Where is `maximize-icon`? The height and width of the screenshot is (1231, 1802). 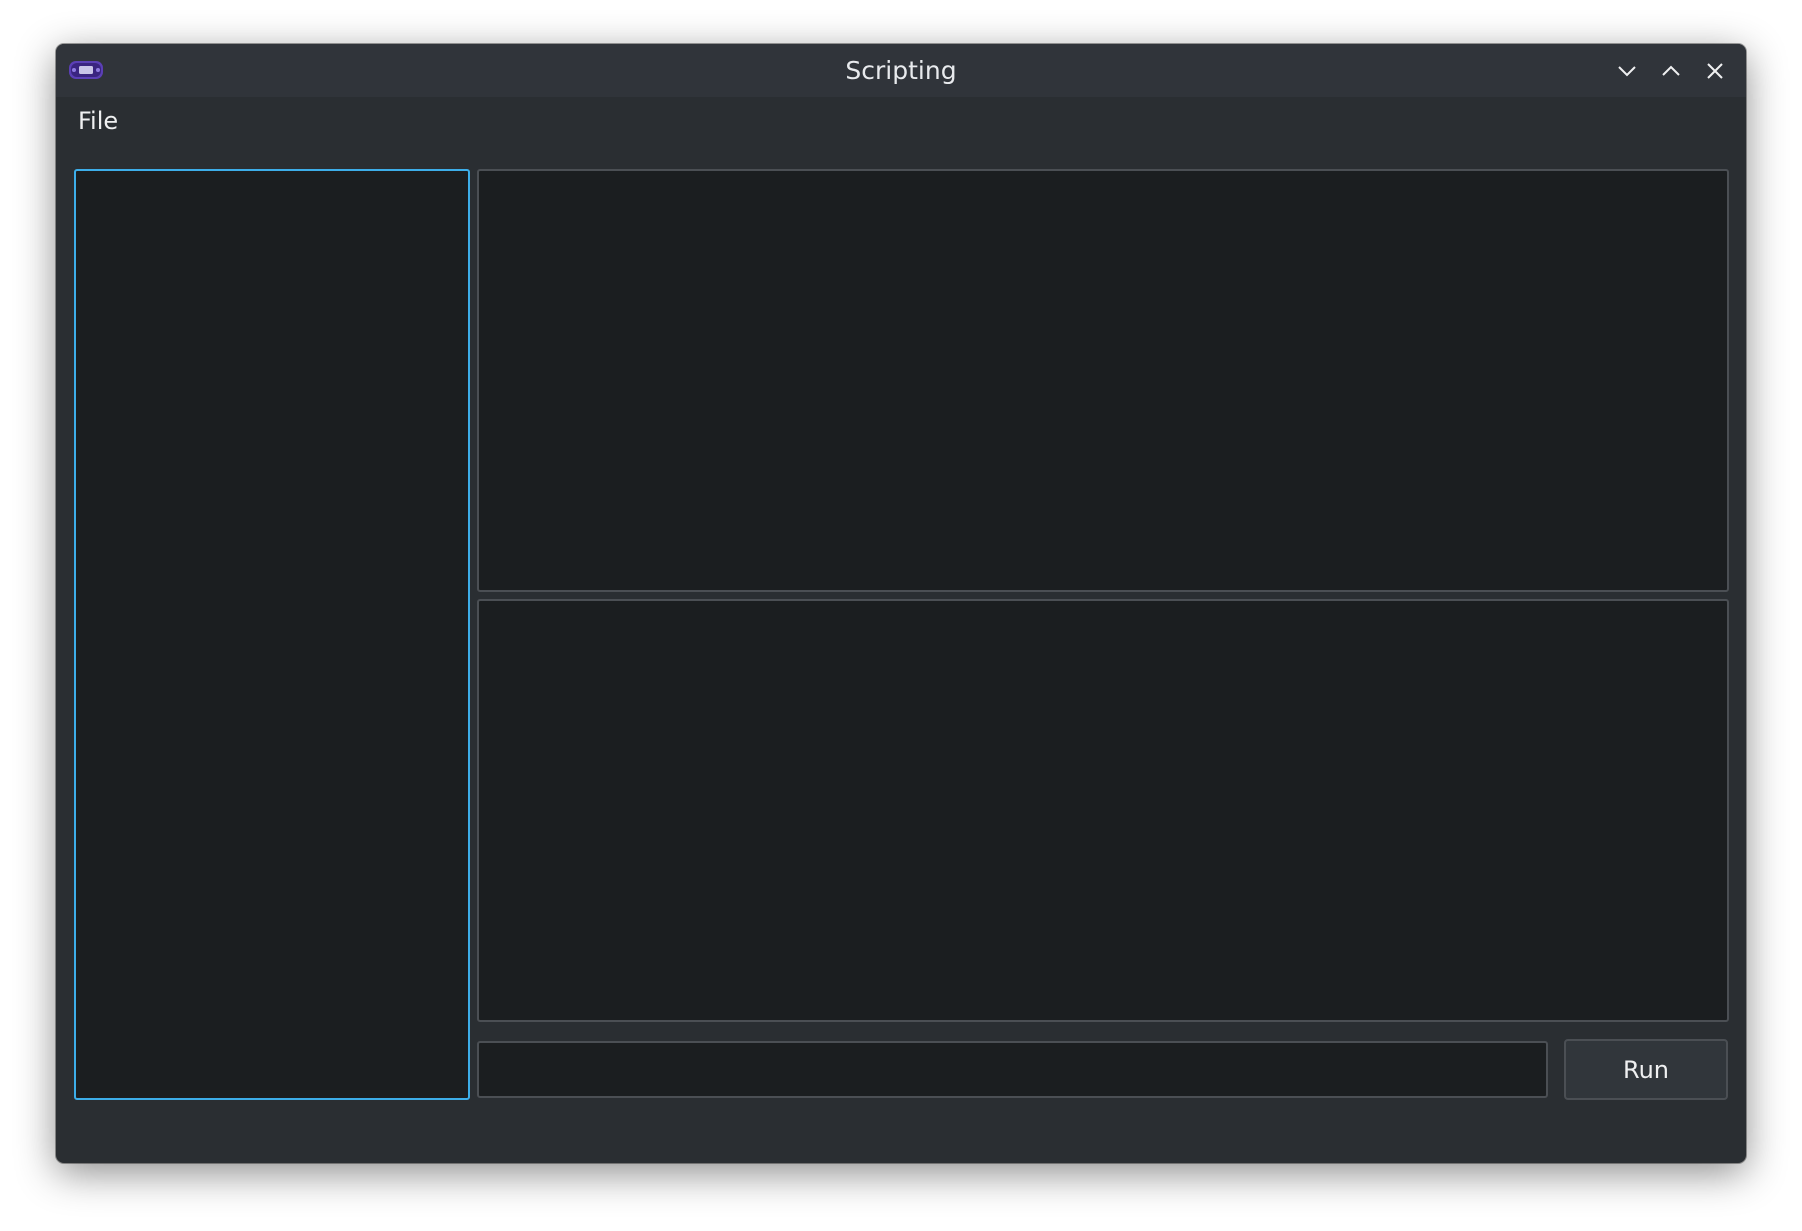
maximize-icon is located at coordinates (1671, 70).